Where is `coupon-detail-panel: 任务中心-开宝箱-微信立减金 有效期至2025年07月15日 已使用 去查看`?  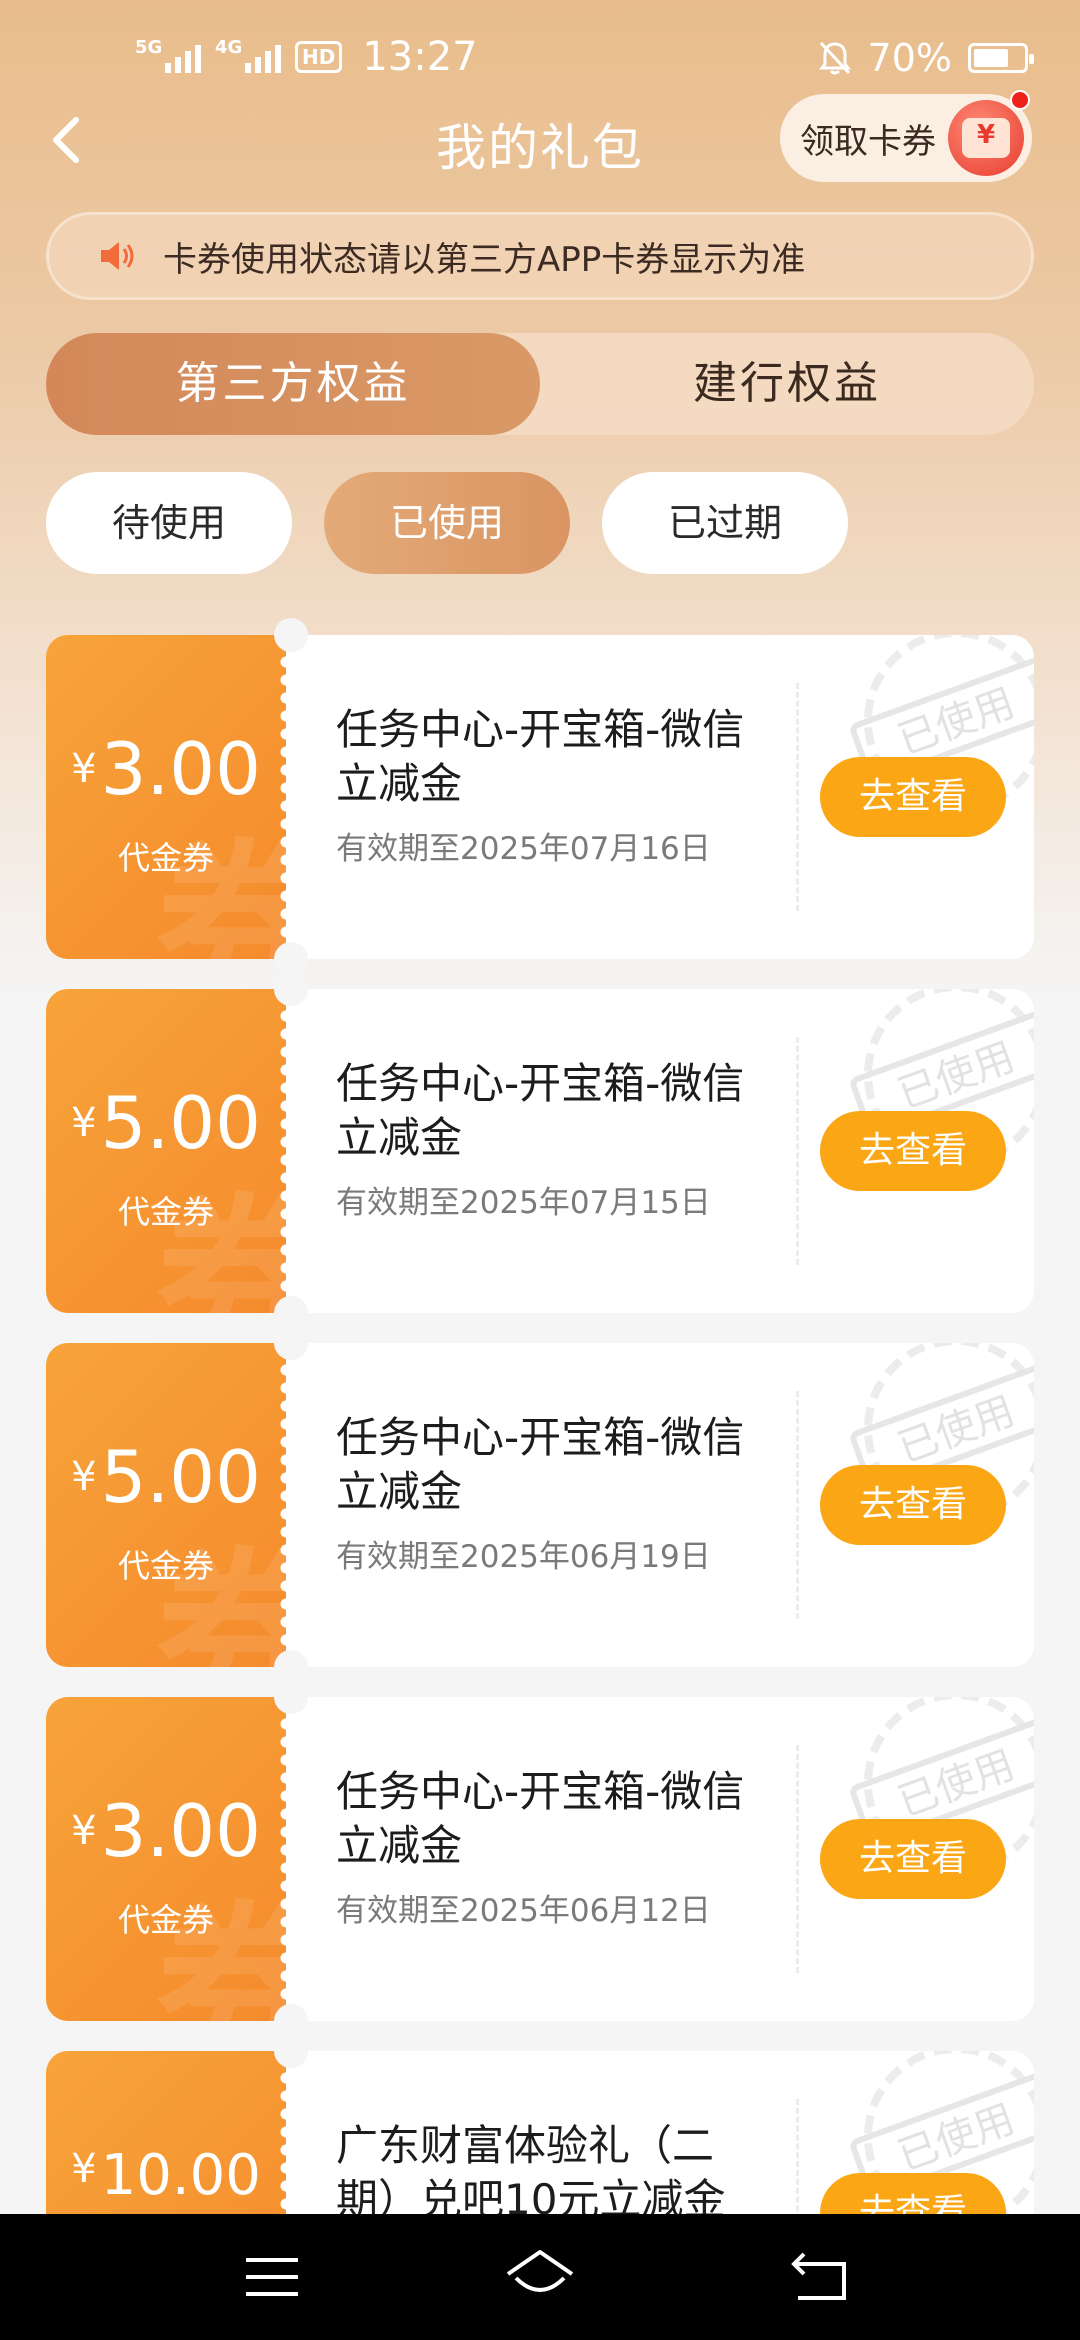
coupon-detail-panel: 任务中心-开宝箱-微信立减金 有效期至2025年07月15日 已使用 去查看 is located at coordinates (660, 1151).